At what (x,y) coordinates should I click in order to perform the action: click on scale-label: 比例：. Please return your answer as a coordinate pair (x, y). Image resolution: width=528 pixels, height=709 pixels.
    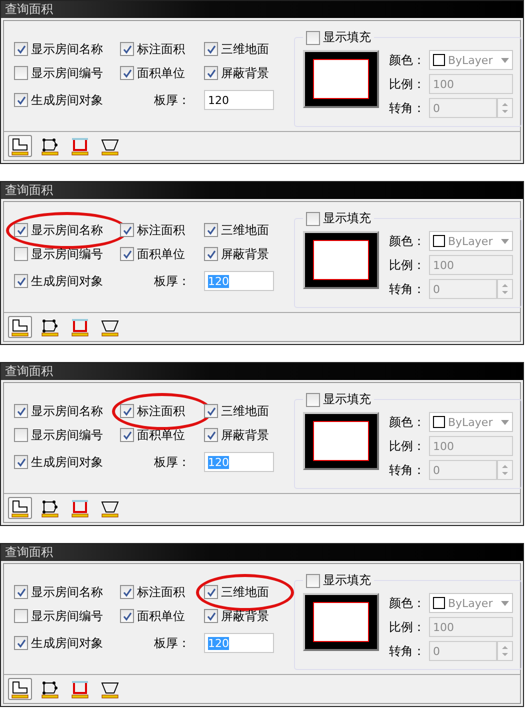
    Looking at the image, I should click on (407, 84).